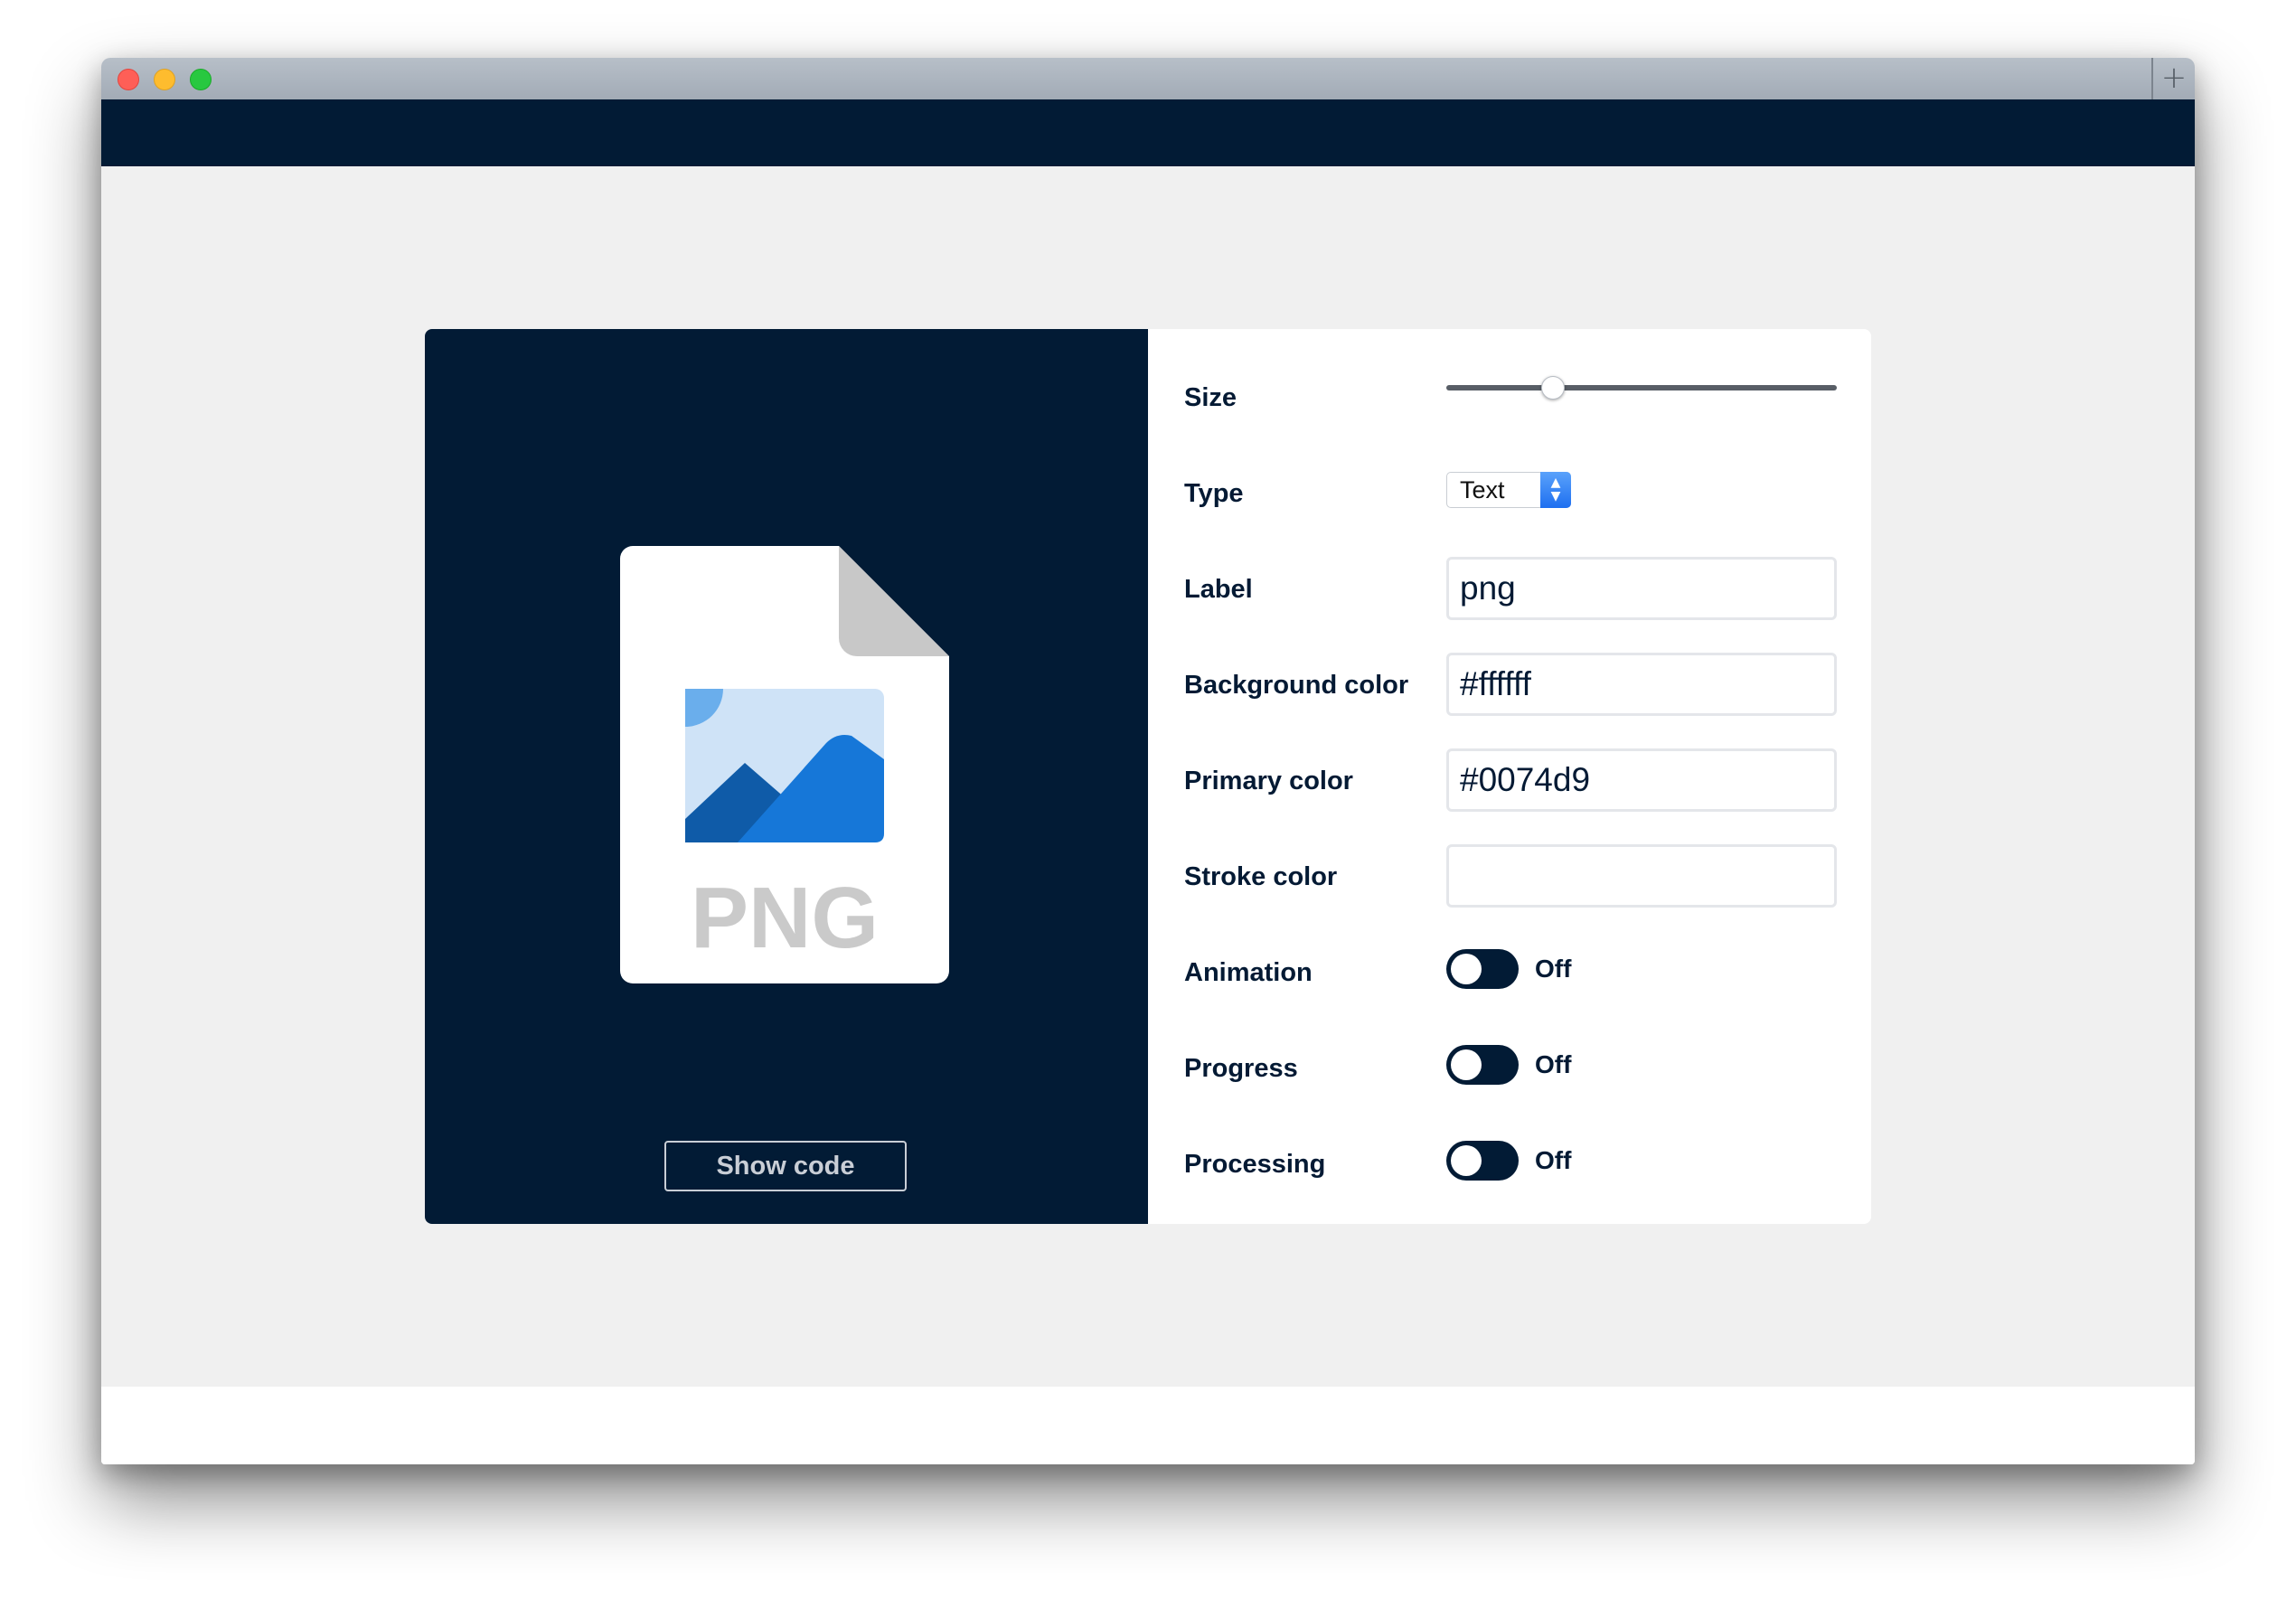  I want to click on animation-toggle-knob, so click(1466, 969).